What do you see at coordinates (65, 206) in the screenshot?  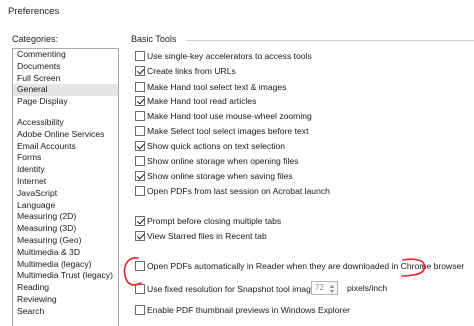 I see `category-item-language: Language` at bounding box center [65, 206].